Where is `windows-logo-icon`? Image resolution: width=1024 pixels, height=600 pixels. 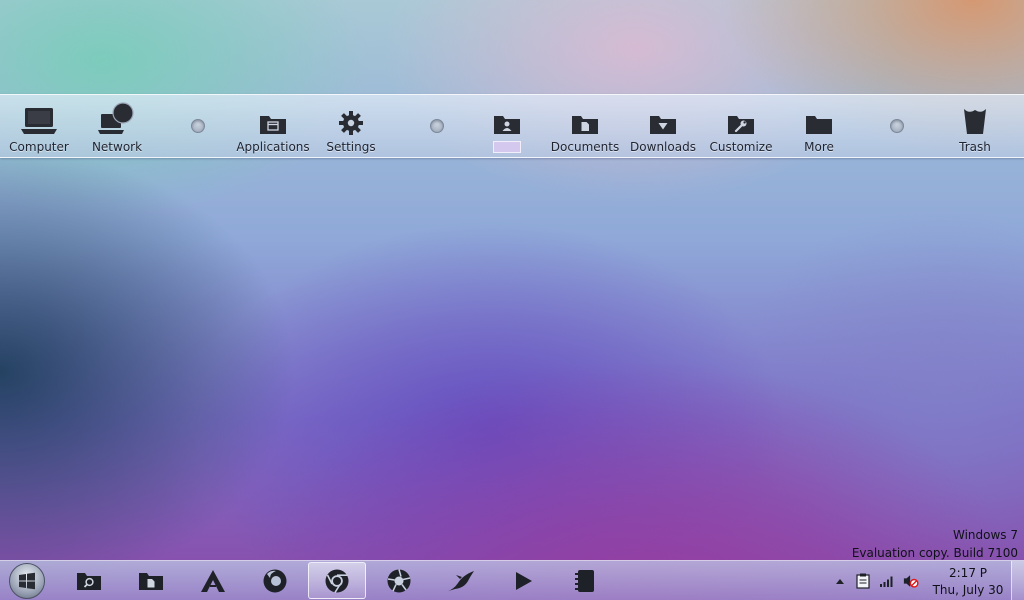 windows-logo-icon is located at coordinates (27, 581).